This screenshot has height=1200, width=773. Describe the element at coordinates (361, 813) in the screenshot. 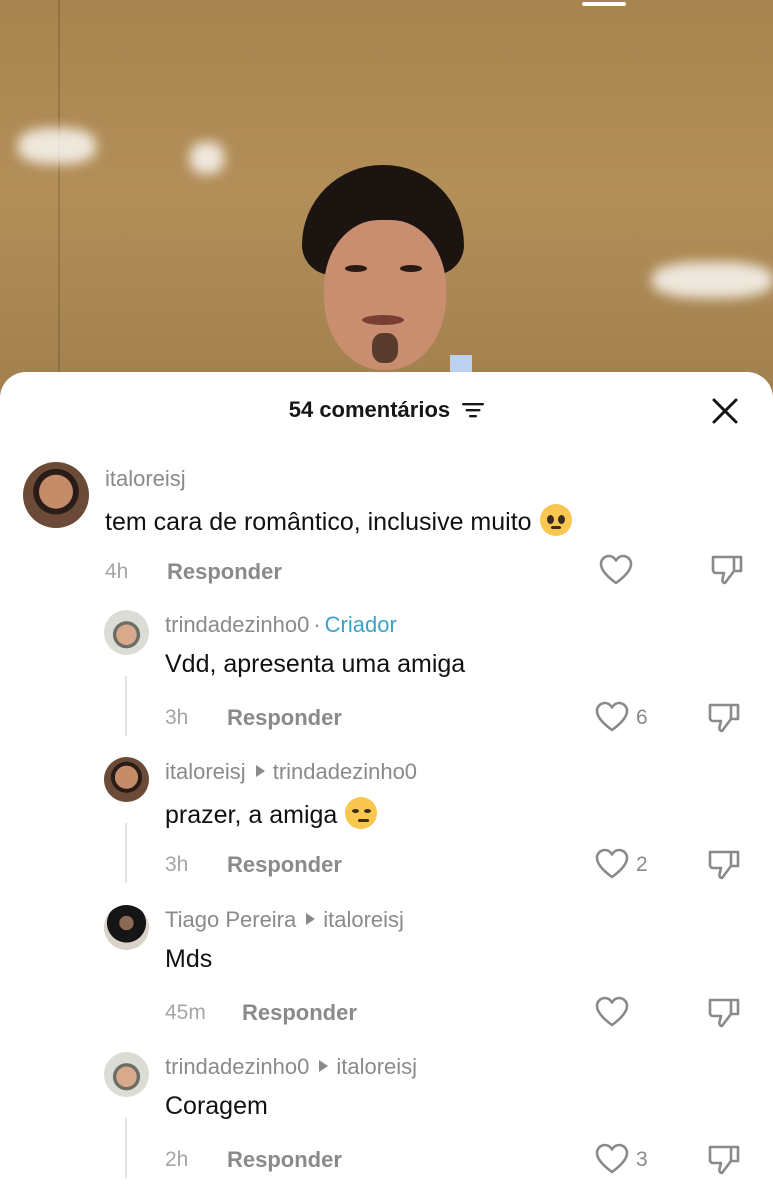

I see `smirking-face-emoji` at that location.